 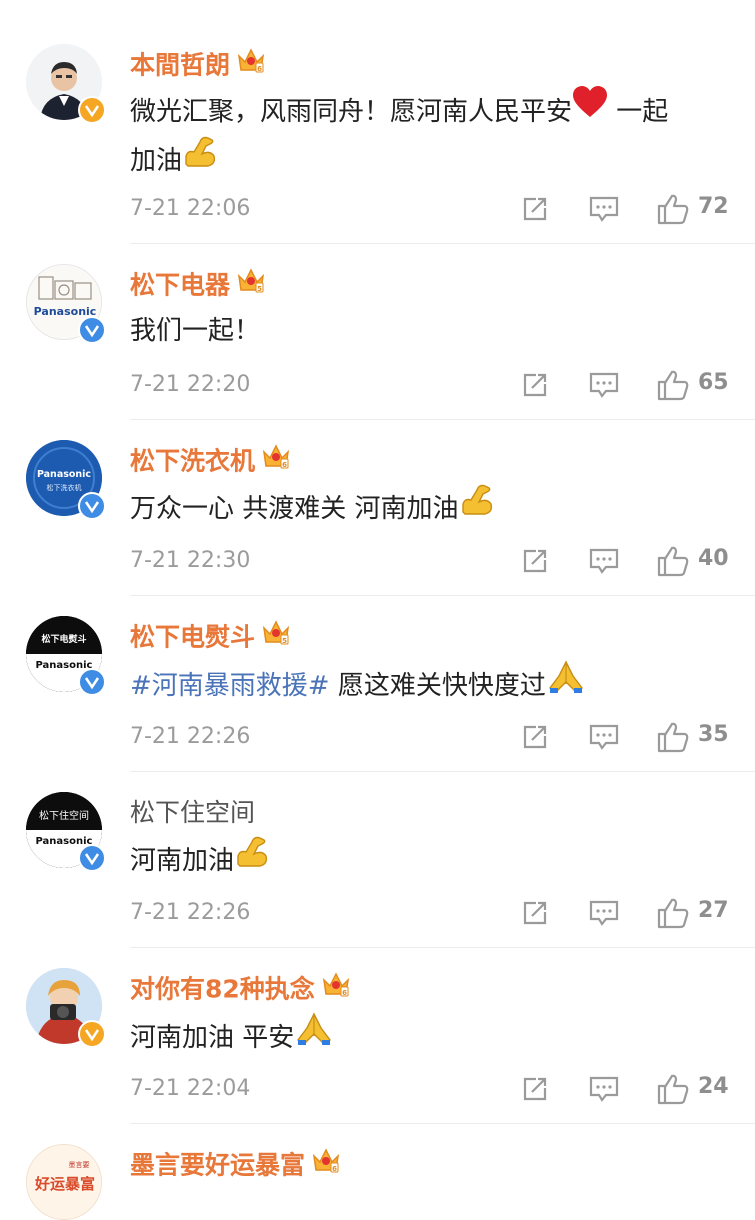 What do you see at coordinates (64, 474) in the screenshot?
I see `avatar-label: Panasonic` at bounding box center [64, 474].